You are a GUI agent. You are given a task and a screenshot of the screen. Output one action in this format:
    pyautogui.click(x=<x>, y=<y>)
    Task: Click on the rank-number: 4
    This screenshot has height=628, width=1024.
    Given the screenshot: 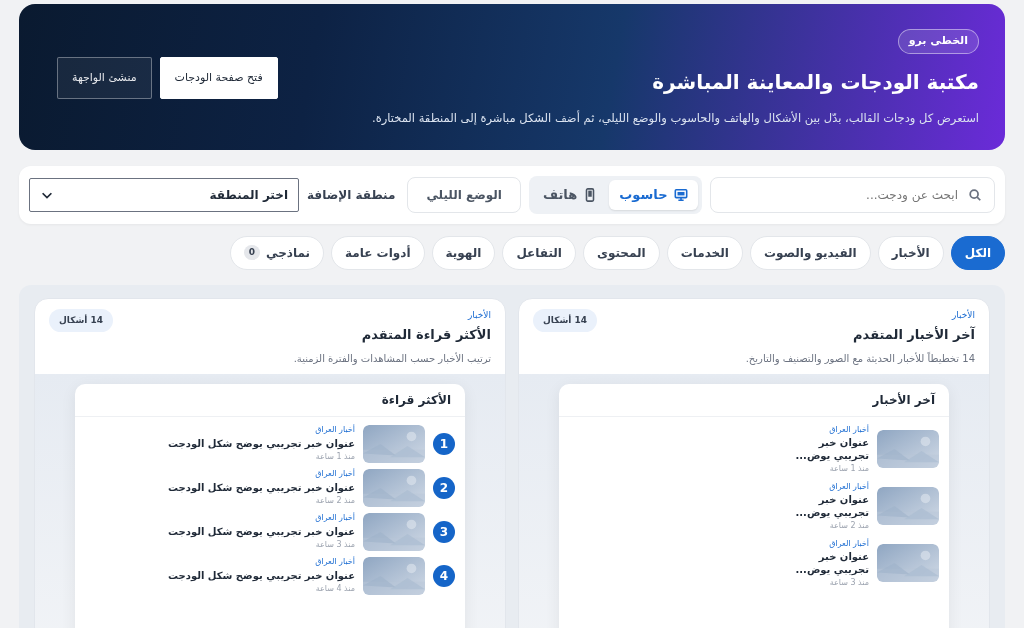 What is the action you would take?
    pyautogui.click(x=444, y=575)
    